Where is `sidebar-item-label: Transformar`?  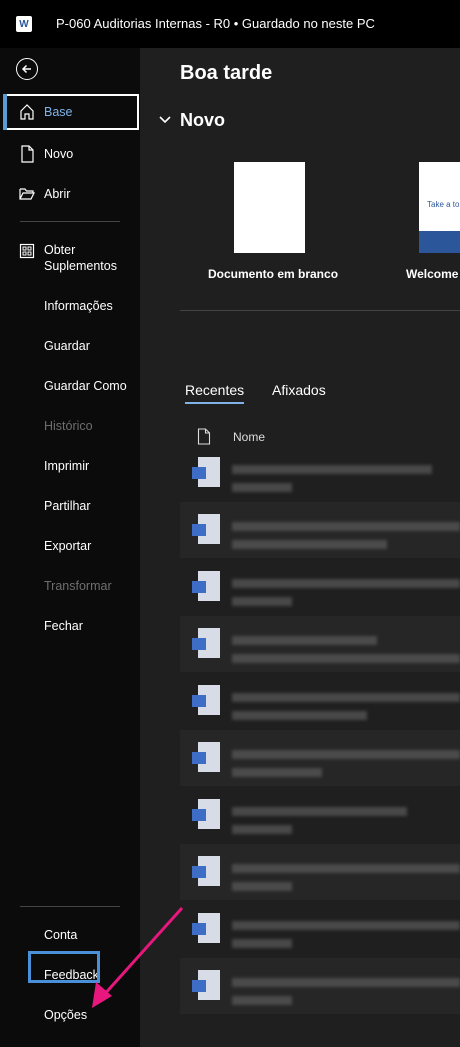
sidebar-item-label: Transformar is located at coordinates (78, 586).